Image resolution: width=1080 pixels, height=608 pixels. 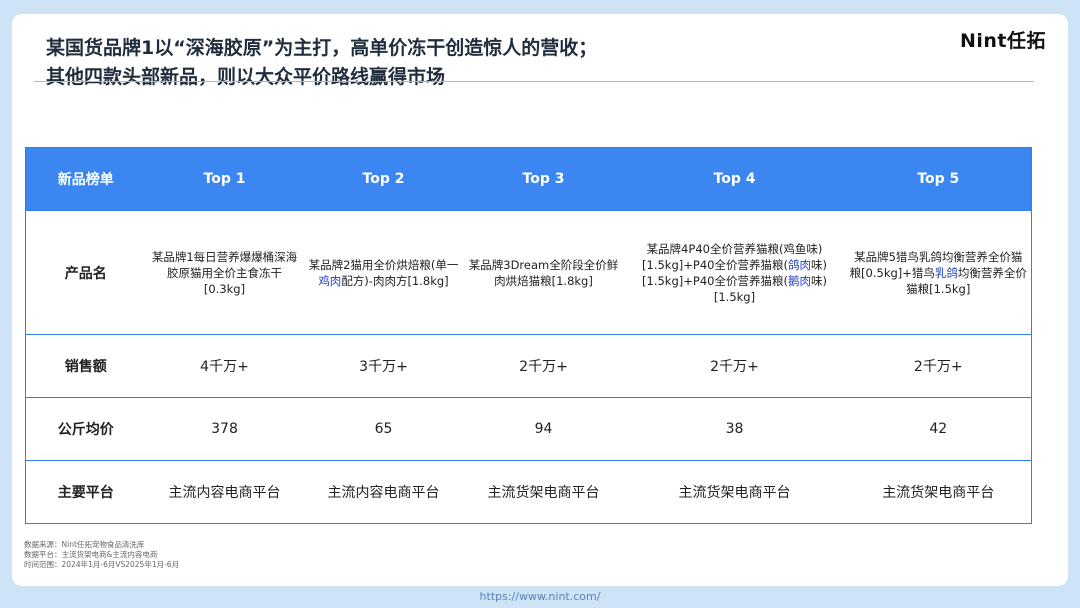 I want to click on product-name-top3: 某品牌3Dream全阶段全价鲜肉烘焙猫粮[1.8kg], so click(x=543, y=272).